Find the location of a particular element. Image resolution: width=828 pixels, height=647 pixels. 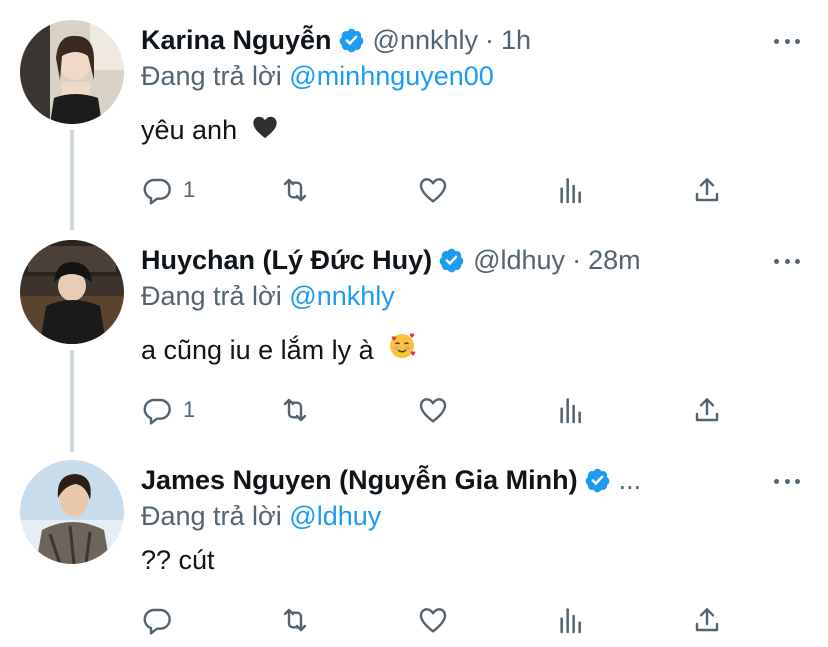

replying-to: Đang trả lời @nnkhly is located at coordinates (268, 296).